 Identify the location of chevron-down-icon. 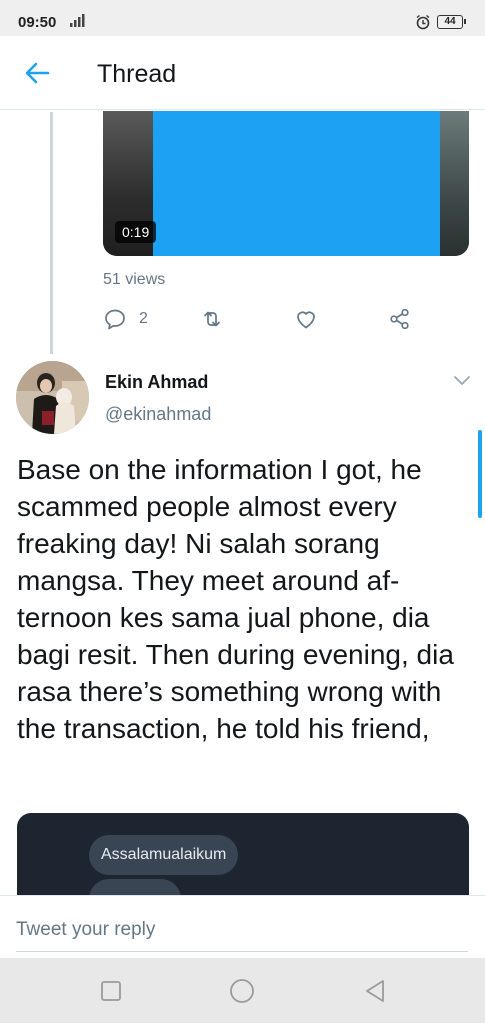
(462, 381).